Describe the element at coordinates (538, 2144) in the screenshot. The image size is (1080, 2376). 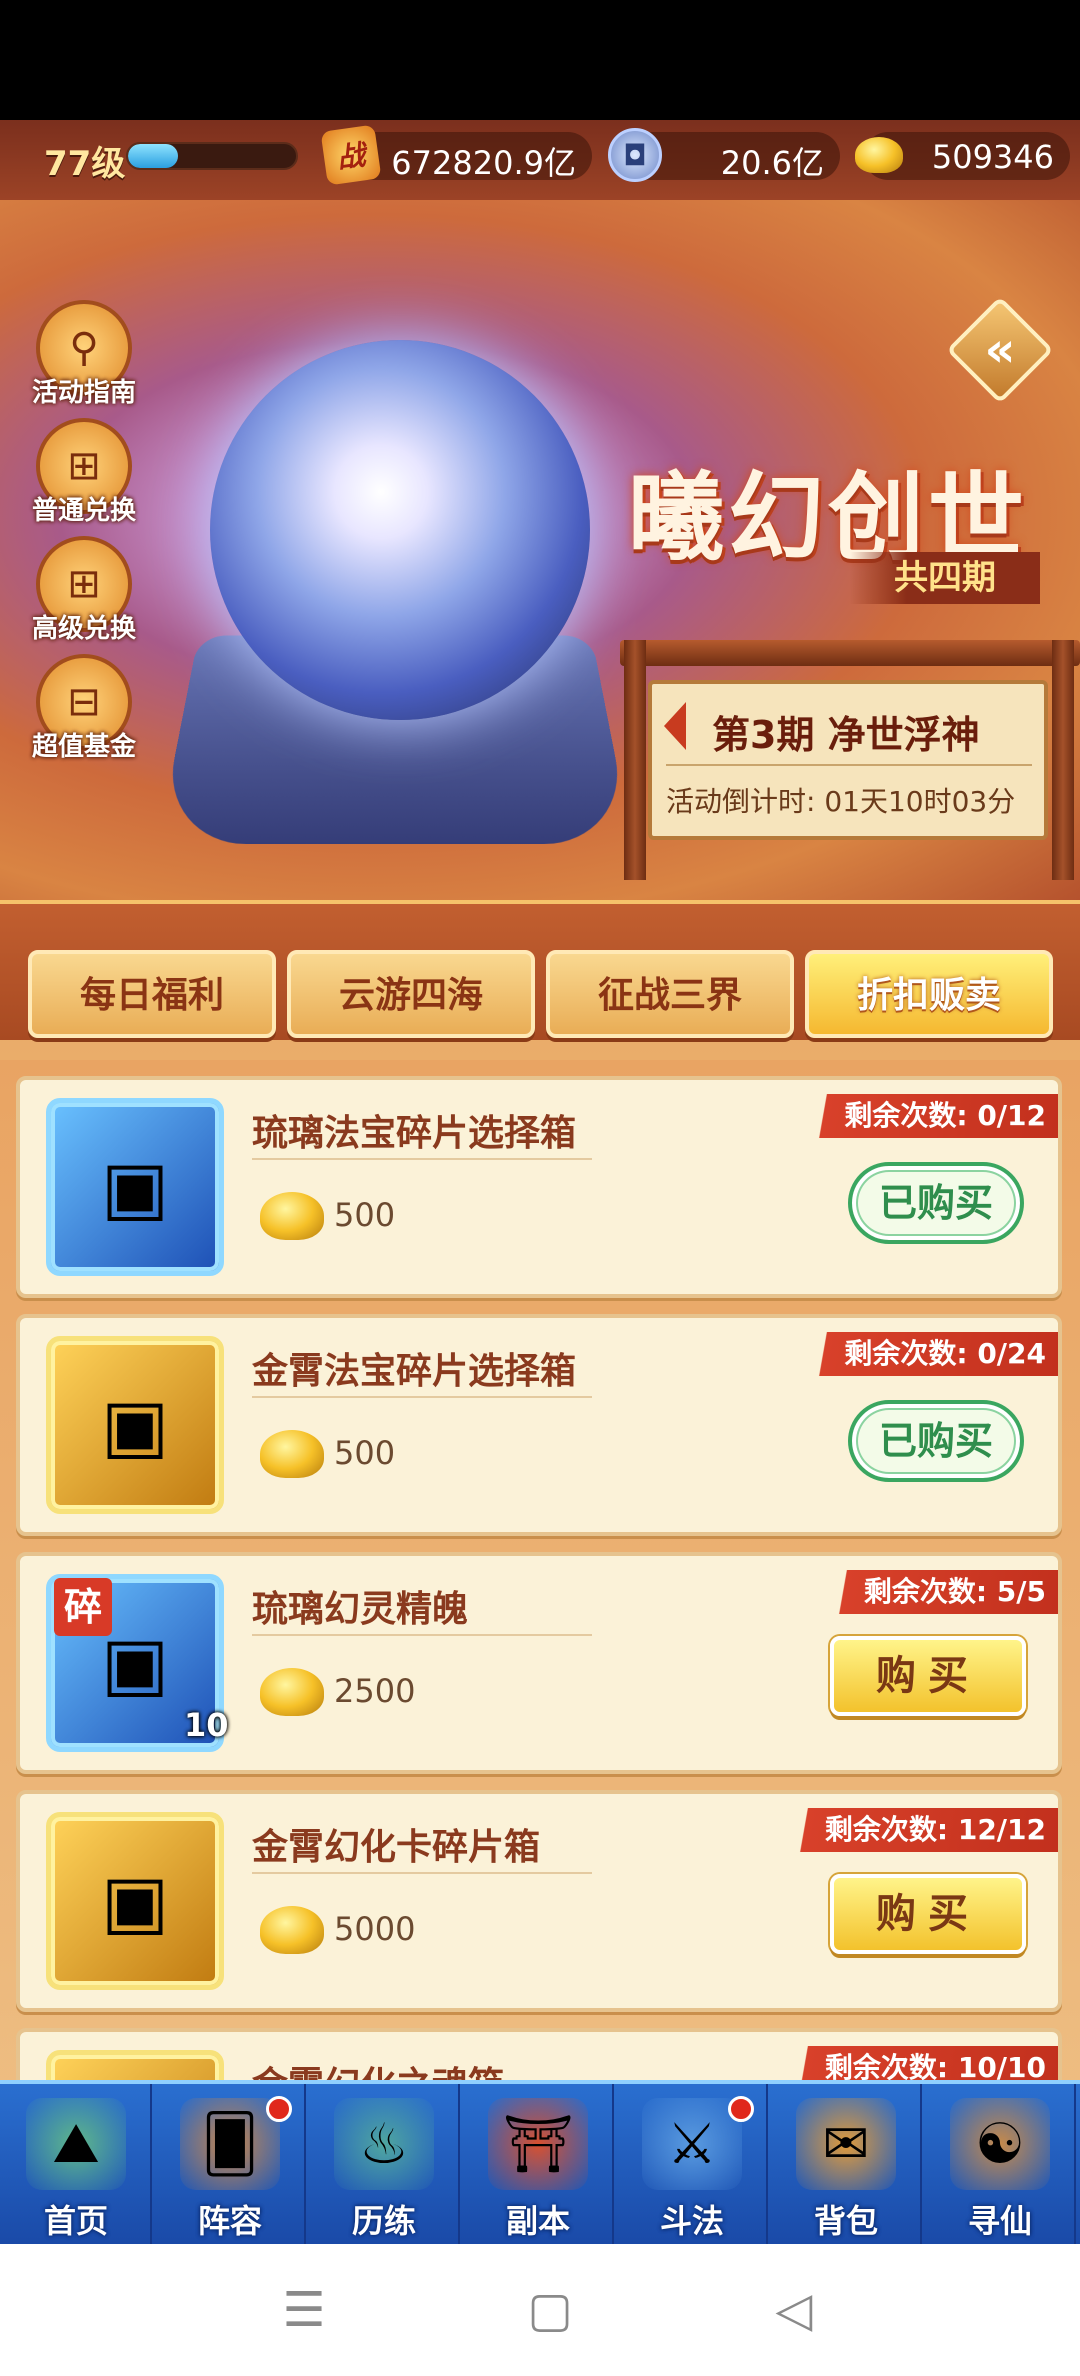
I see `gate-icon: ⛩` at that location.